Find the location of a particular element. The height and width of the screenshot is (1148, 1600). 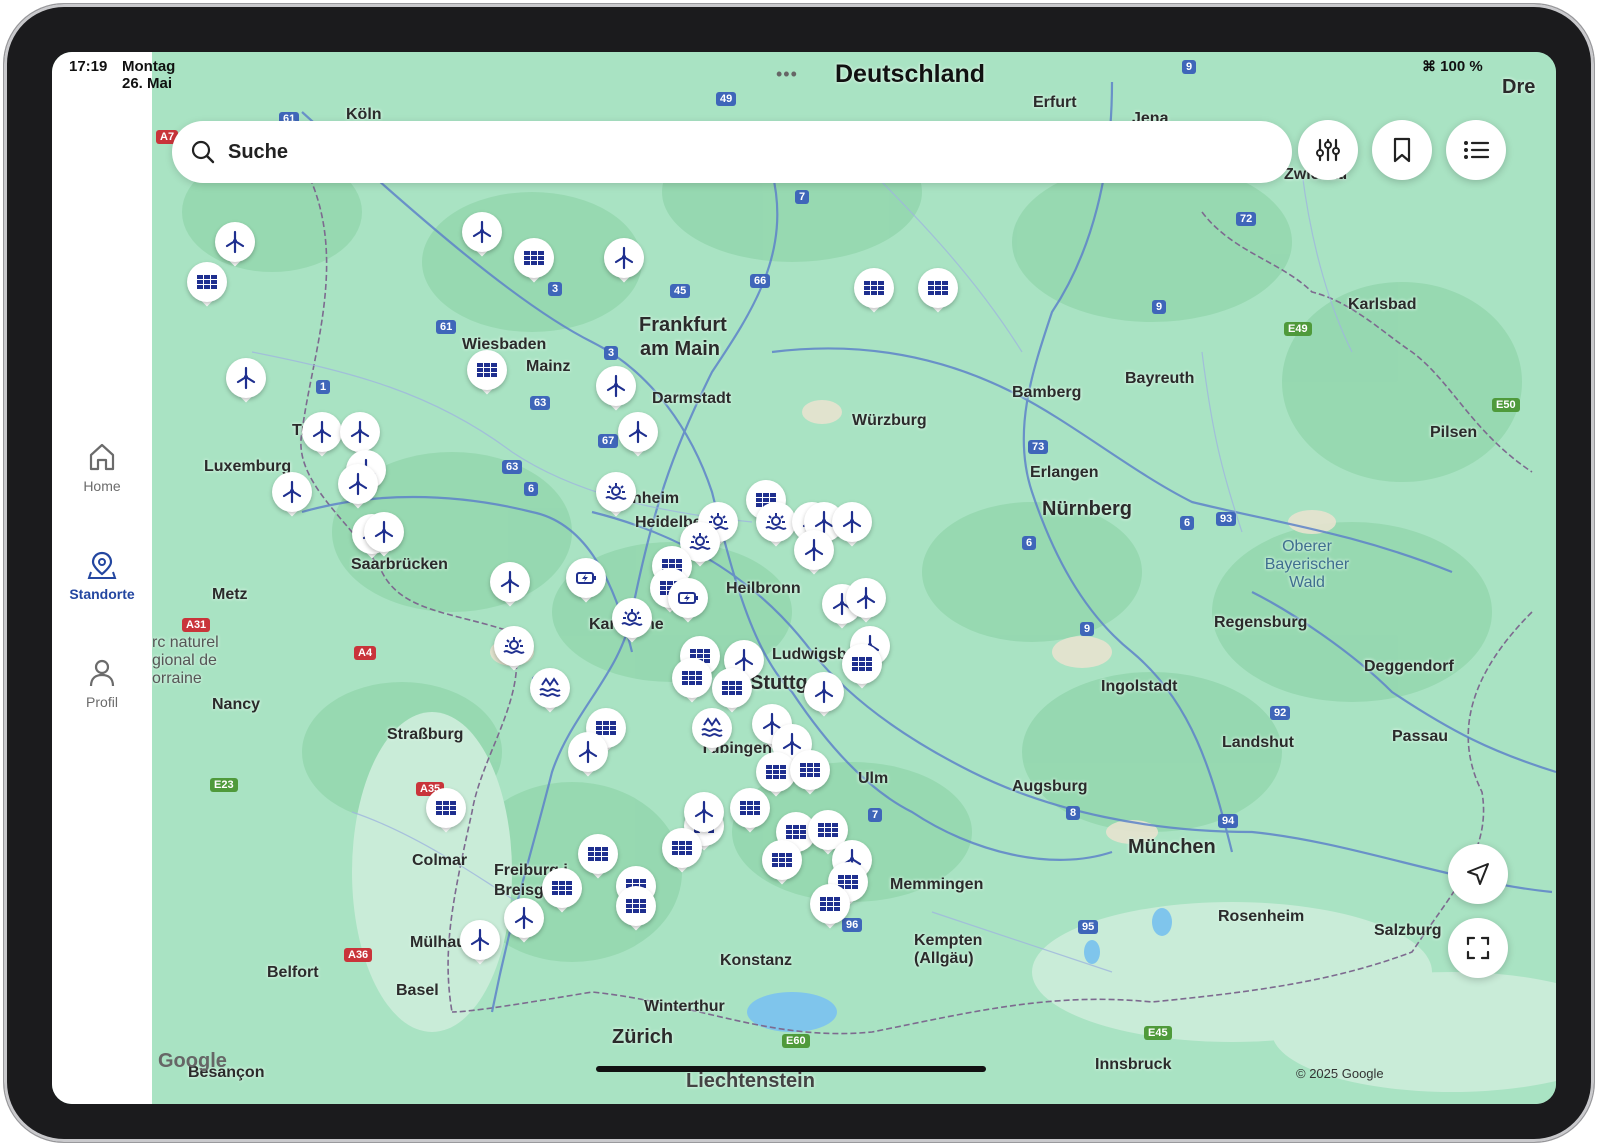

sliders-icon is located at coordinates (1328, 150).